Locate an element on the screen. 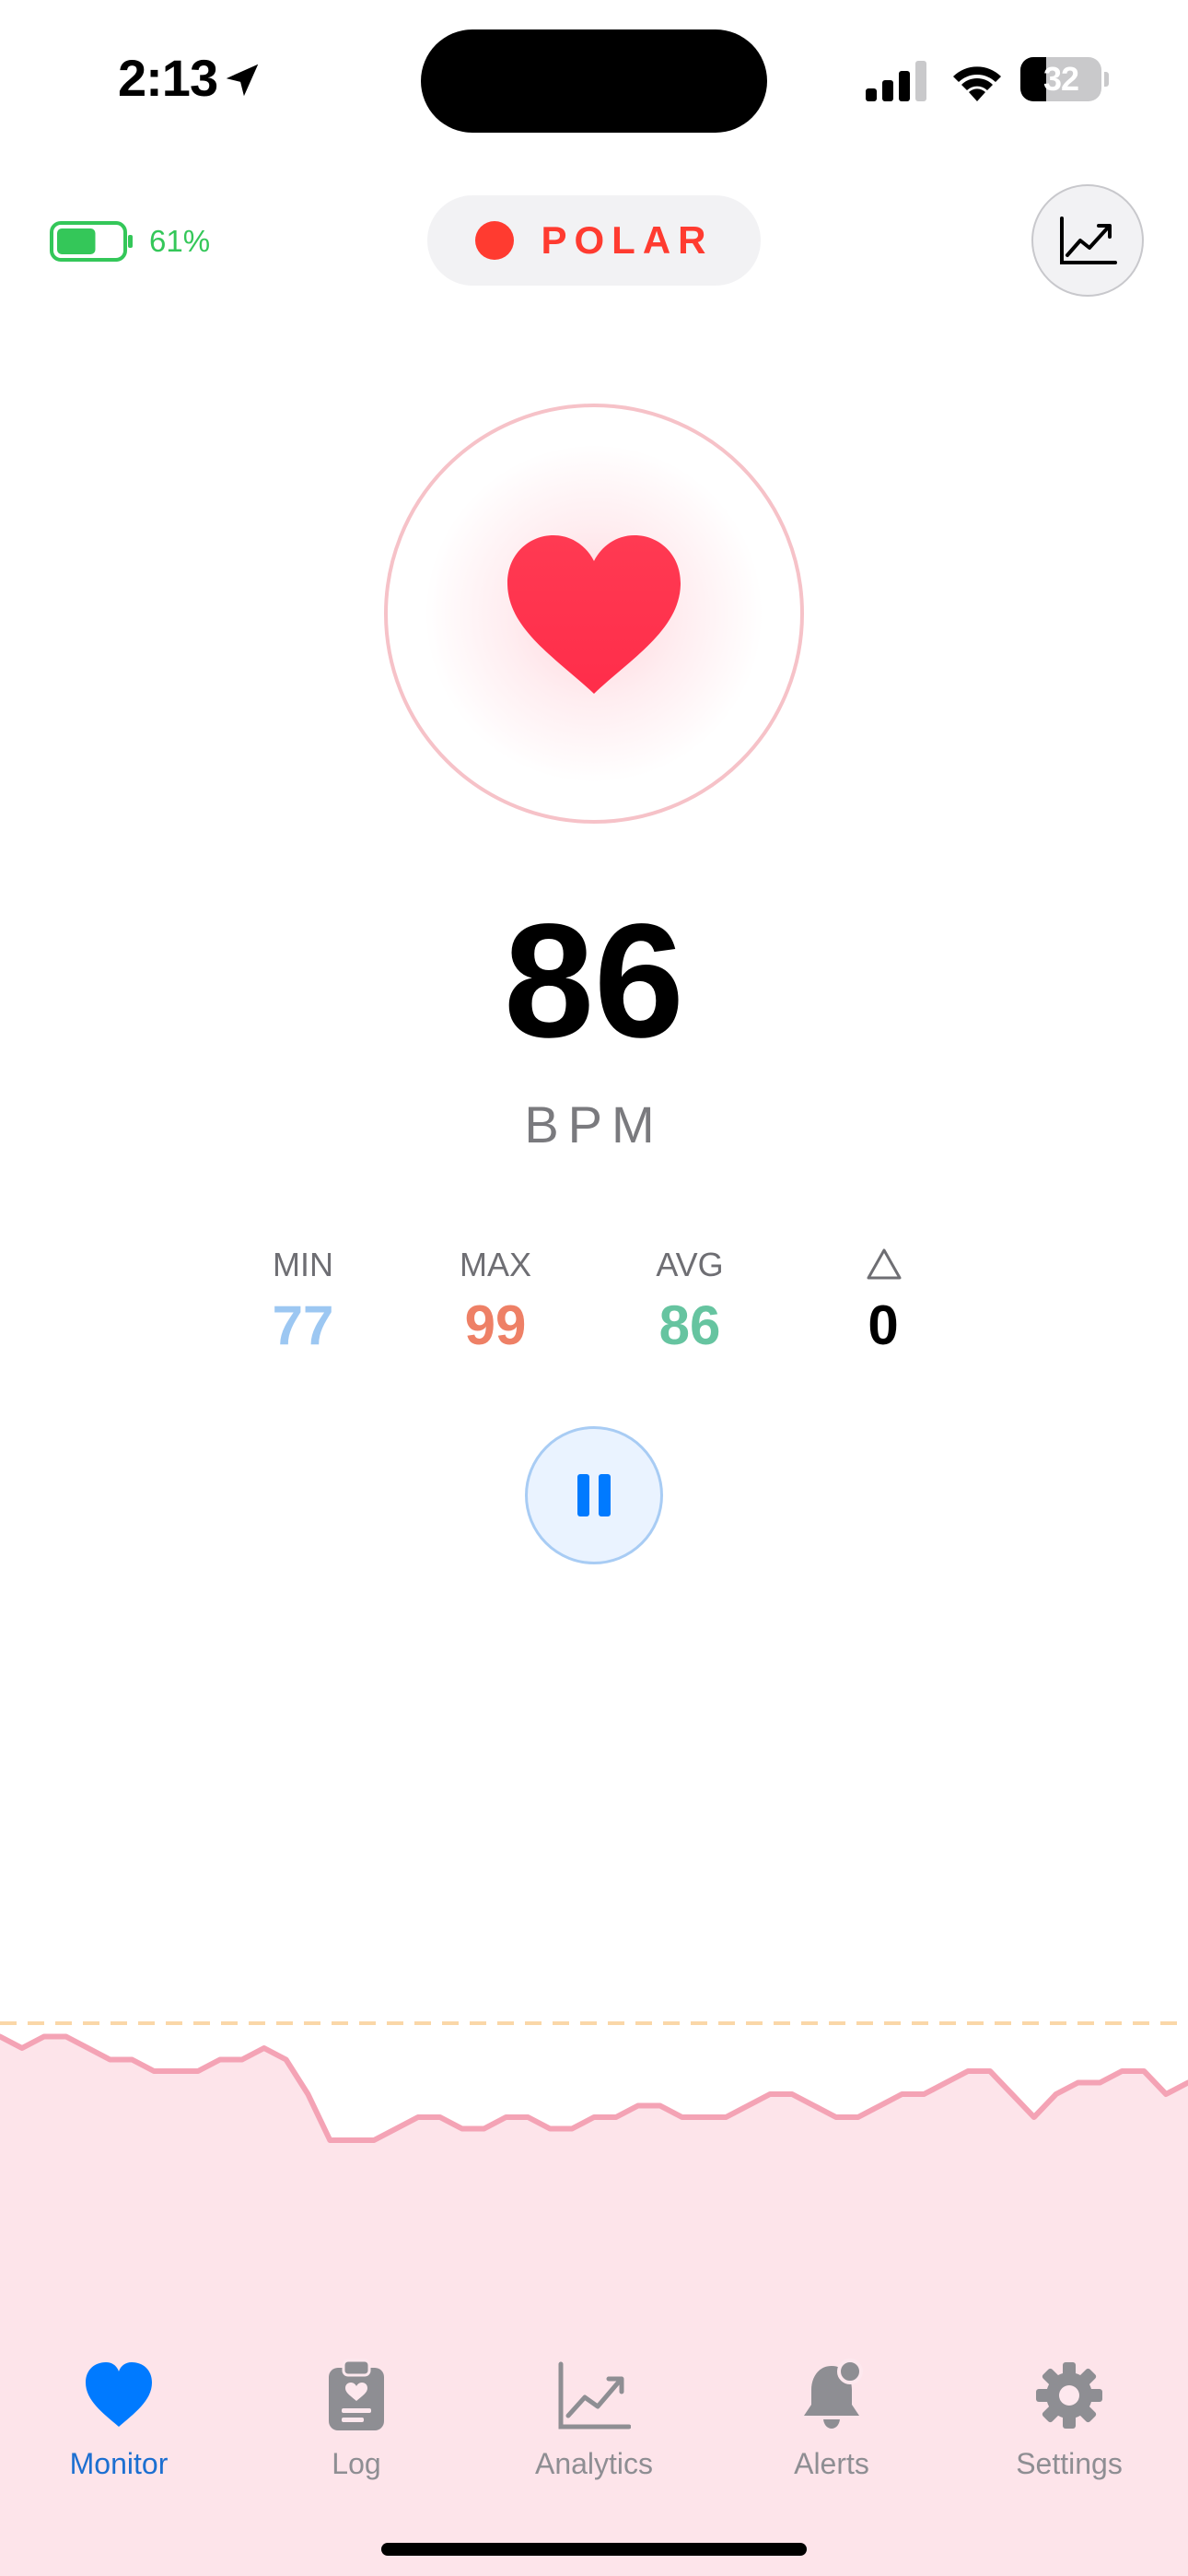 This screenshot has height=2576, width=1188. device-connection-pill: POLAR is located at coordinates (594, 240).